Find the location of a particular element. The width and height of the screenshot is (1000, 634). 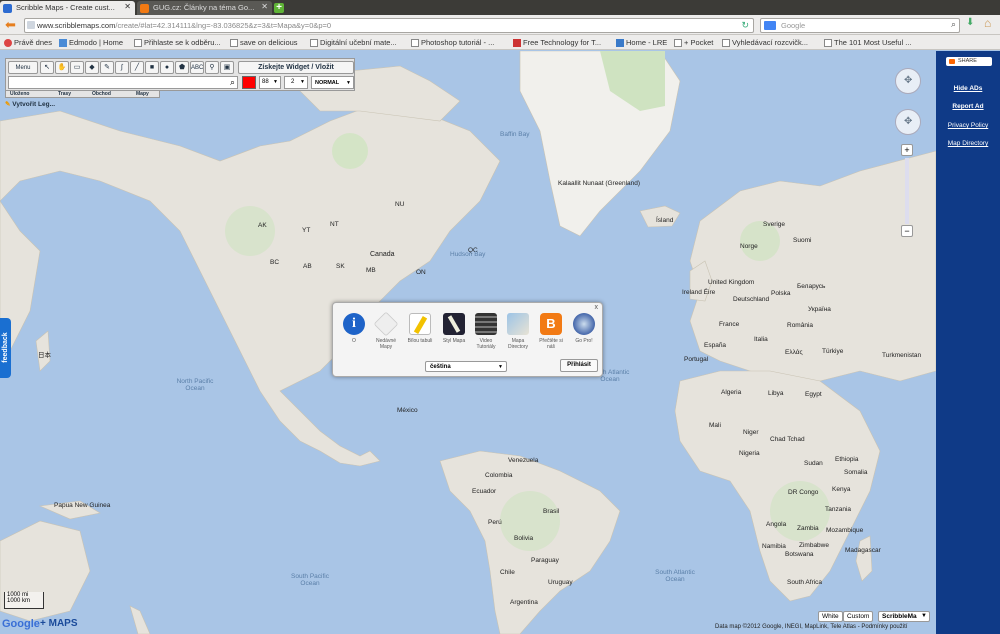

tab-shop: Obchod is located at coordinates (101, 94).